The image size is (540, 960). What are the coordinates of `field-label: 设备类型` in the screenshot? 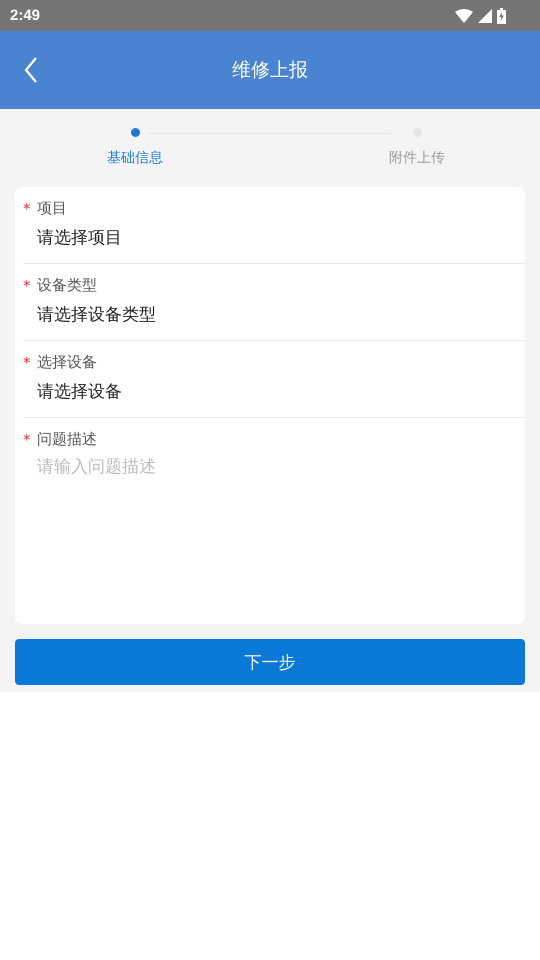 It's located at (67, 285).